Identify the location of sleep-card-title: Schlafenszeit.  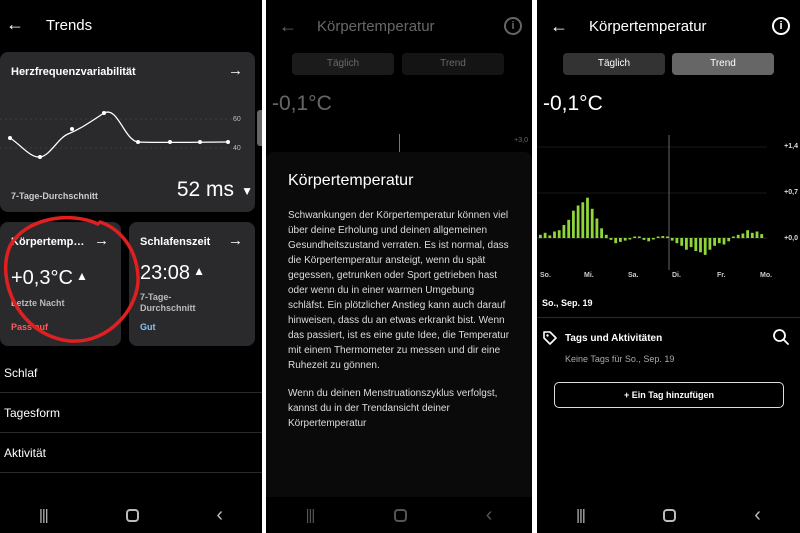
(175, 242).